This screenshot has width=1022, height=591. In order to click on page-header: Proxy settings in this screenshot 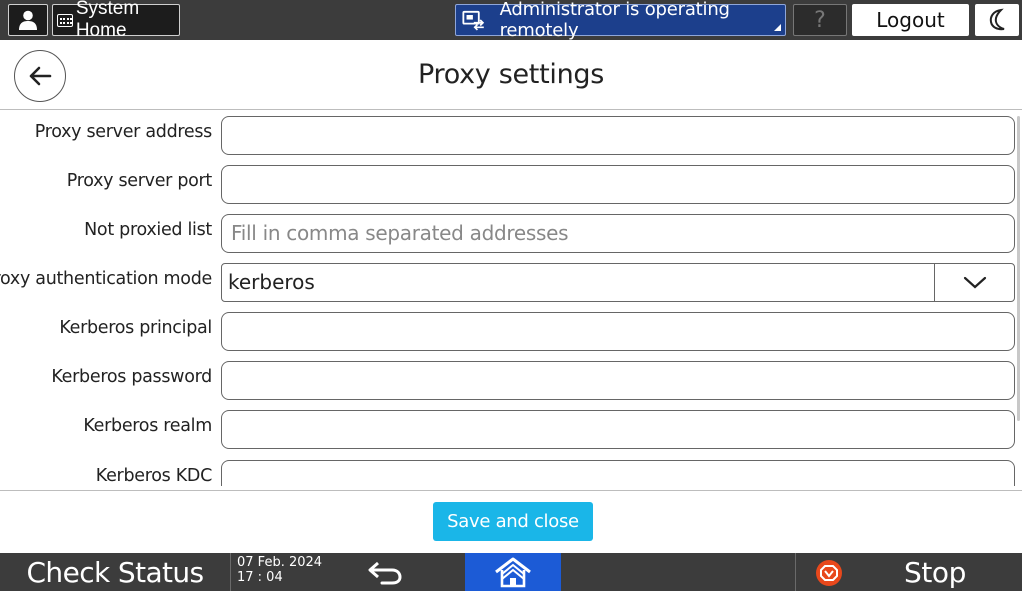, I will do `click(511, 75)`.